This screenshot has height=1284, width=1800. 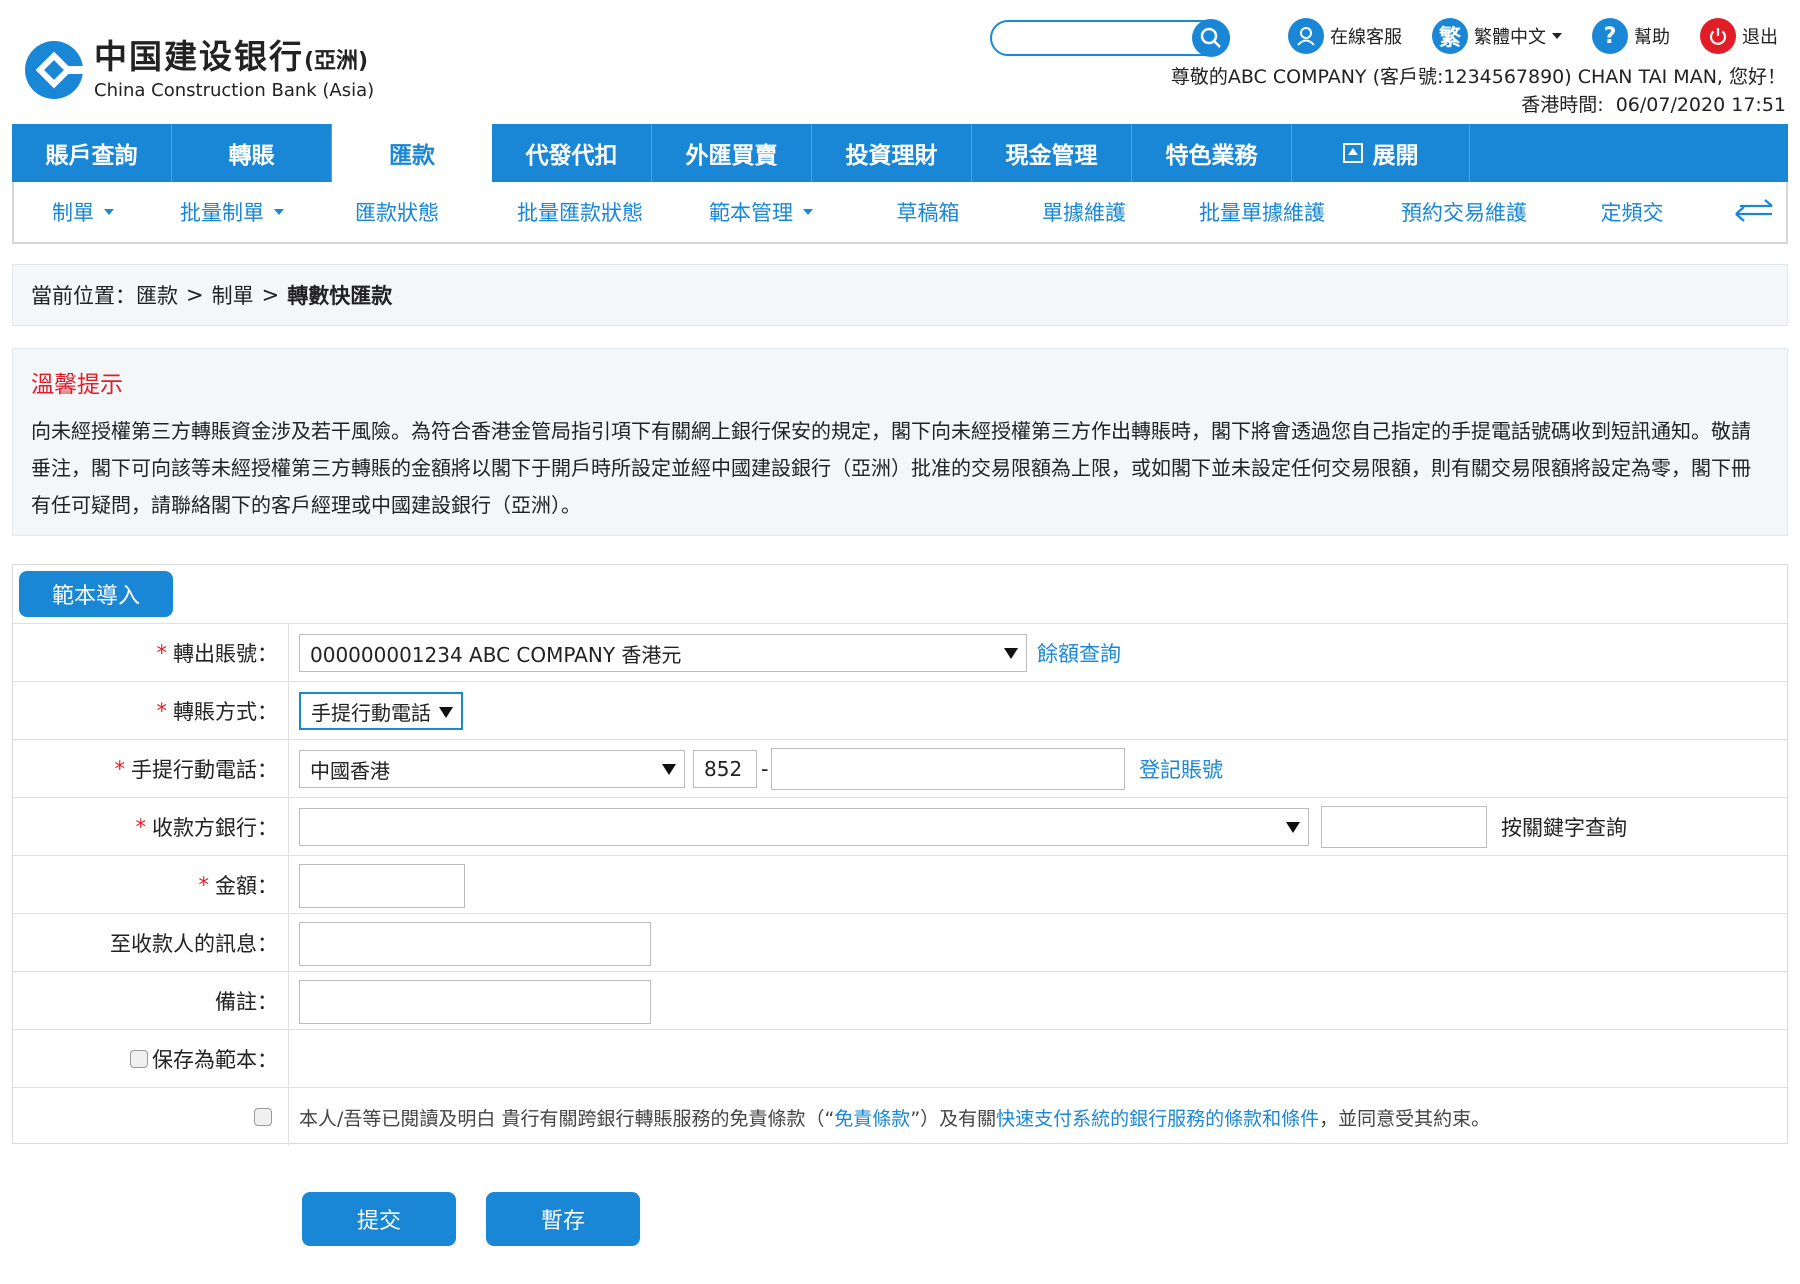 What do you see at coordinates (892, 153) in the screenshot?
I see `nav-investment: 投資理財` at bounding box center [892, 153].